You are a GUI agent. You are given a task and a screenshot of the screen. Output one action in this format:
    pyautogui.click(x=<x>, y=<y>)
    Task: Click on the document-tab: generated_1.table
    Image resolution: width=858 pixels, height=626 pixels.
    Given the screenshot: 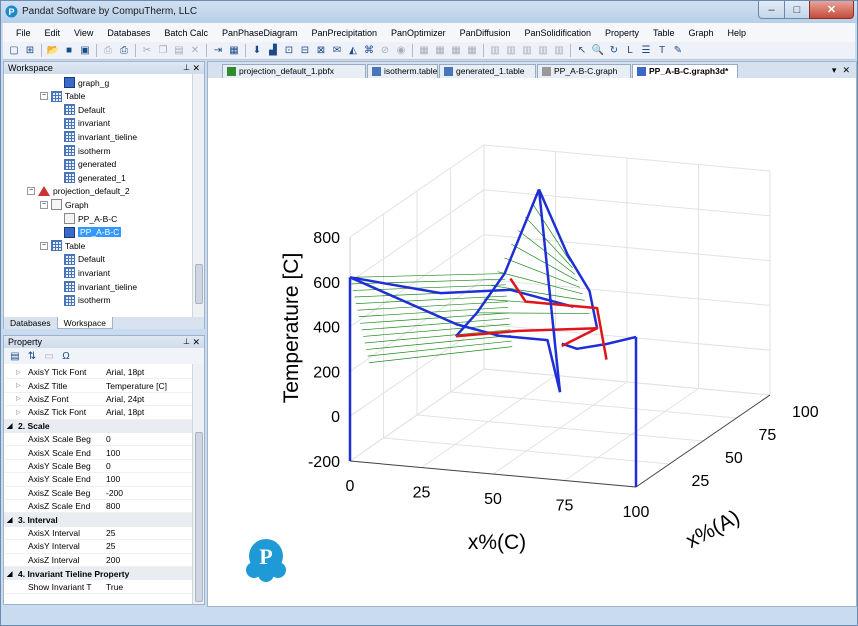 What is the action you would take?
    pyautogui.click(x=487, y=71)
    